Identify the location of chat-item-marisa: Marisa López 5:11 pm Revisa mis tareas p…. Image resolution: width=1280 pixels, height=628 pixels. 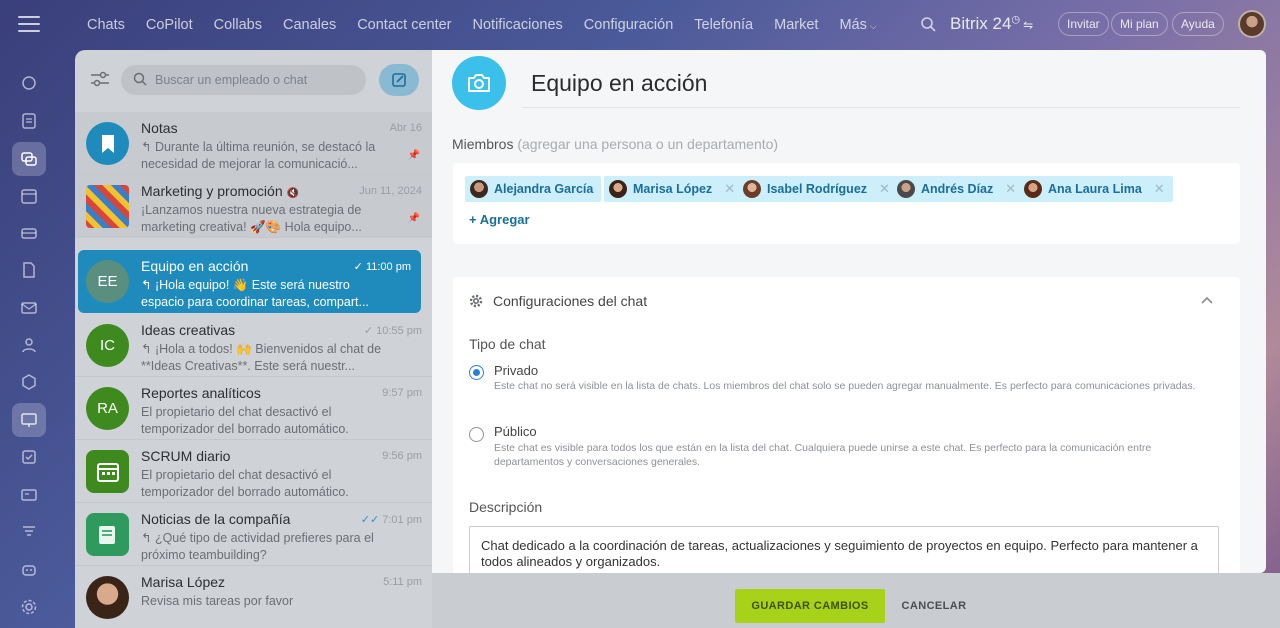
(253, 597).